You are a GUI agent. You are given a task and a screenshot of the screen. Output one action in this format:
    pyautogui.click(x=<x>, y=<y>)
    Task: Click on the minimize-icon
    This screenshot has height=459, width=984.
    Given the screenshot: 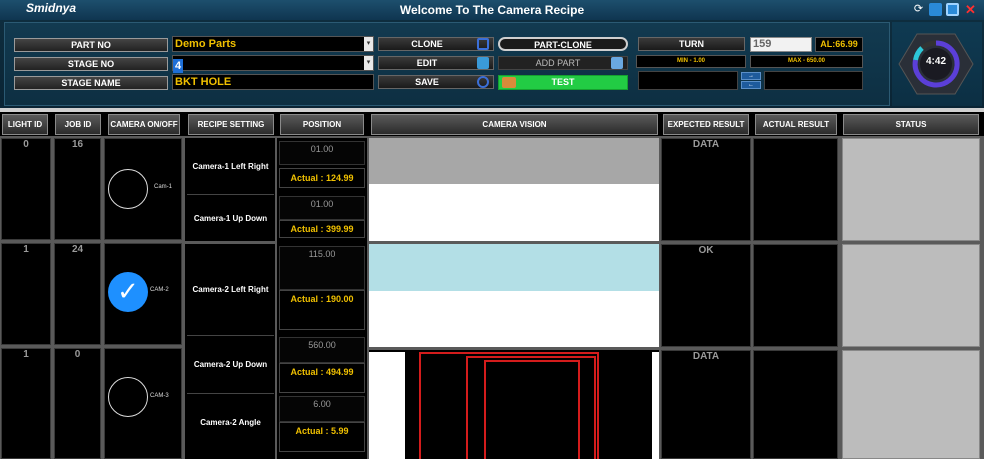 What is the action you would take?
    pyautogui.click(x=935, y=9)
    